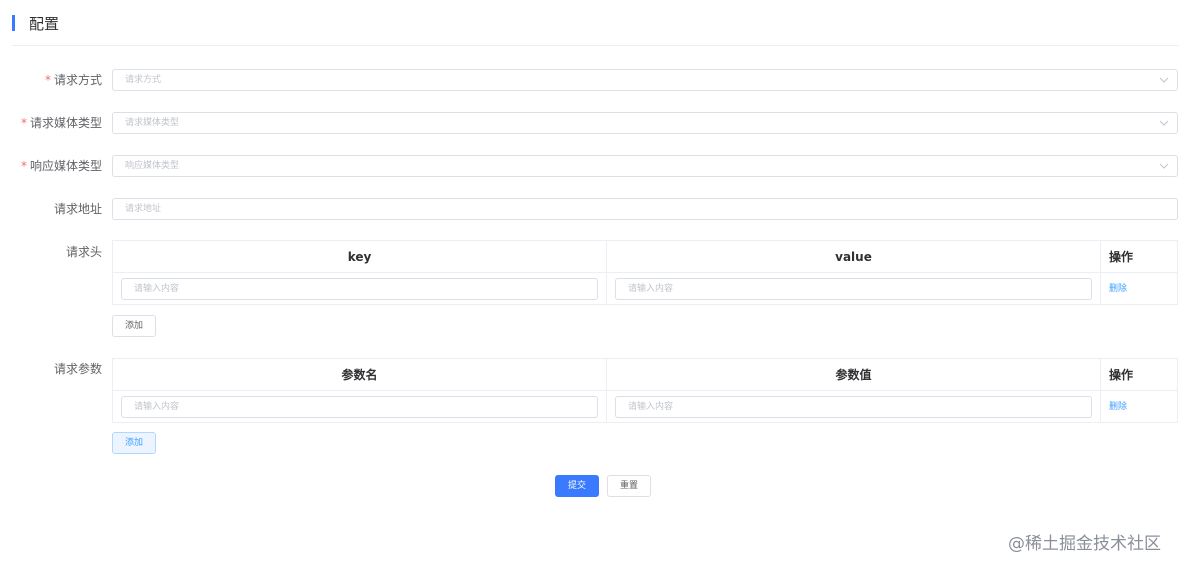 Image resolution: width=1179 pixels, height=567 pixels. What do you see at coordinates (143, 209) in the screenshot?
I see `request-url-placeholder: 请求地址` at bounding box center [143, 209].